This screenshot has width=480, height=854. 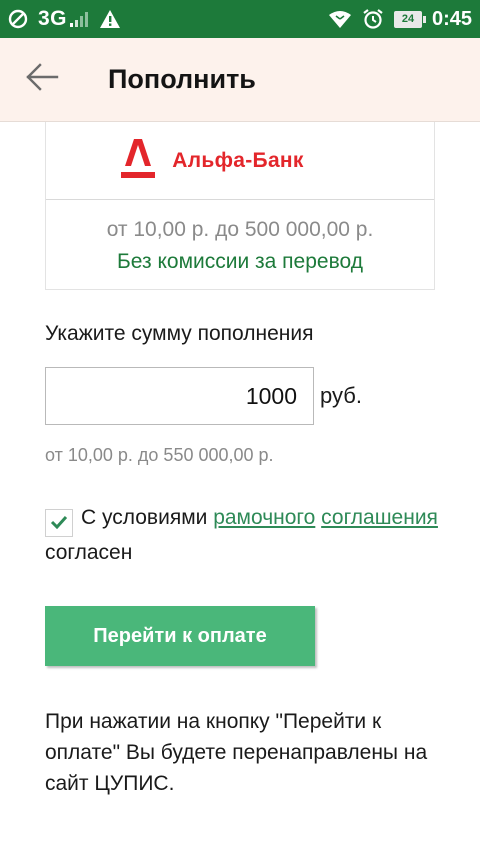 I want to click on bank-range: от 10,00 р. до 500 000,00 р., so click(x=240, y=229).